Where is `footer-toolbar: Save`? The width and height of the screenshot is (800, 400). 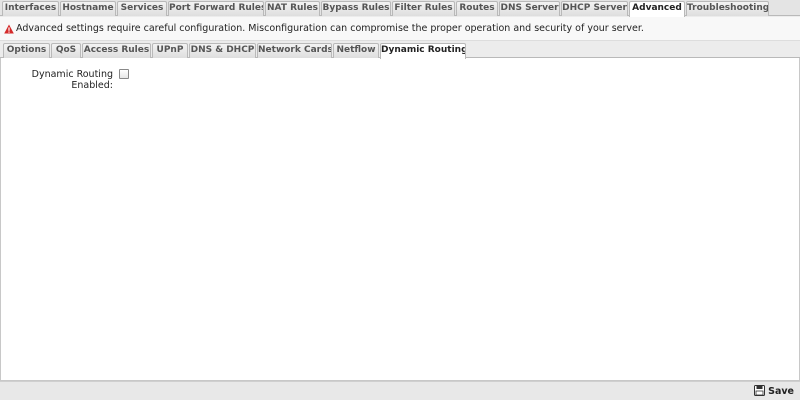
footer-toolbar: Save is located at coordinates (400, 390).